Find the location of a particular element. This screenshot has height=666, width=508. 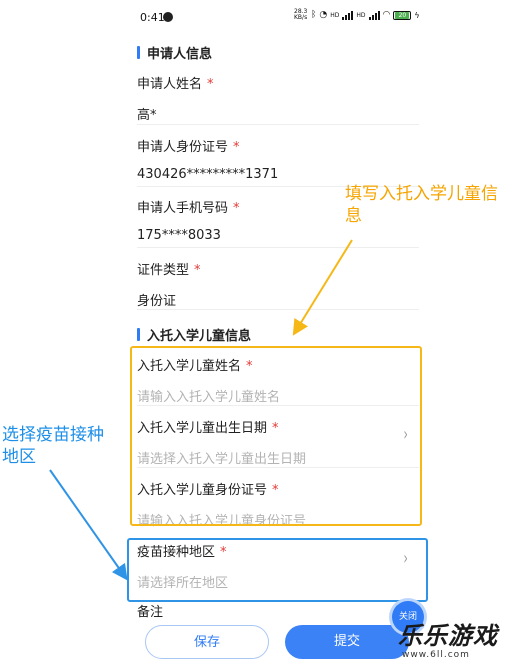

submit-button: 提交 is located at coordinates (347, 642).